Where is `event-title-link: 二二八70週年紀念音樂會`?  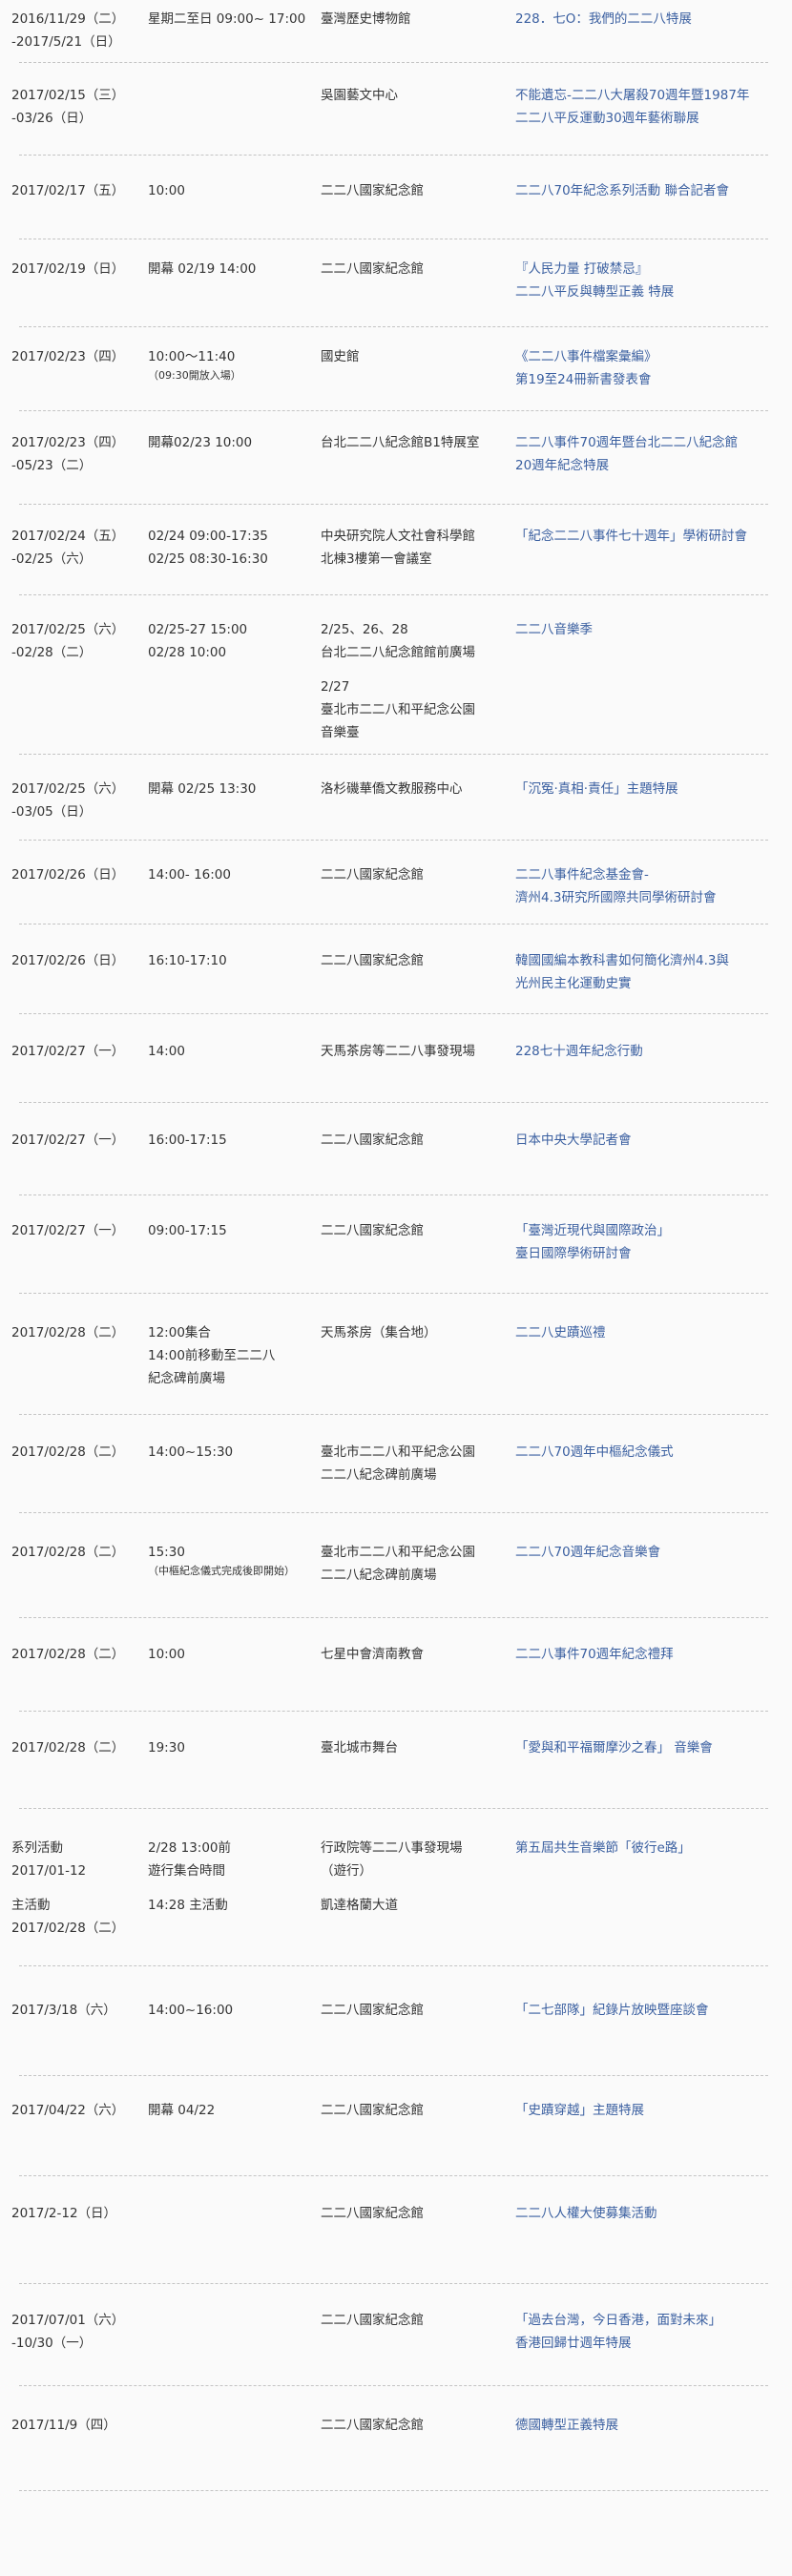 event-title-link: 二二八70週年紀念音樂會 is located at coordinates (587, 1552).